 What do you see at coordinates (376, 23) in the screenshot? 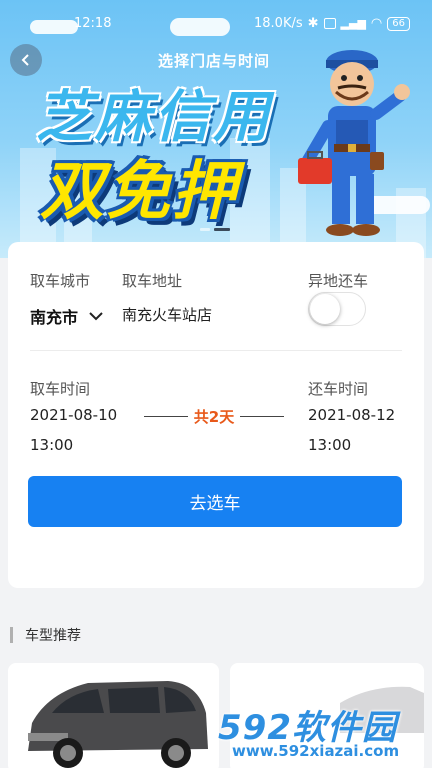
I see `wifi-icon: ◠` at bounding box center [376, 23].